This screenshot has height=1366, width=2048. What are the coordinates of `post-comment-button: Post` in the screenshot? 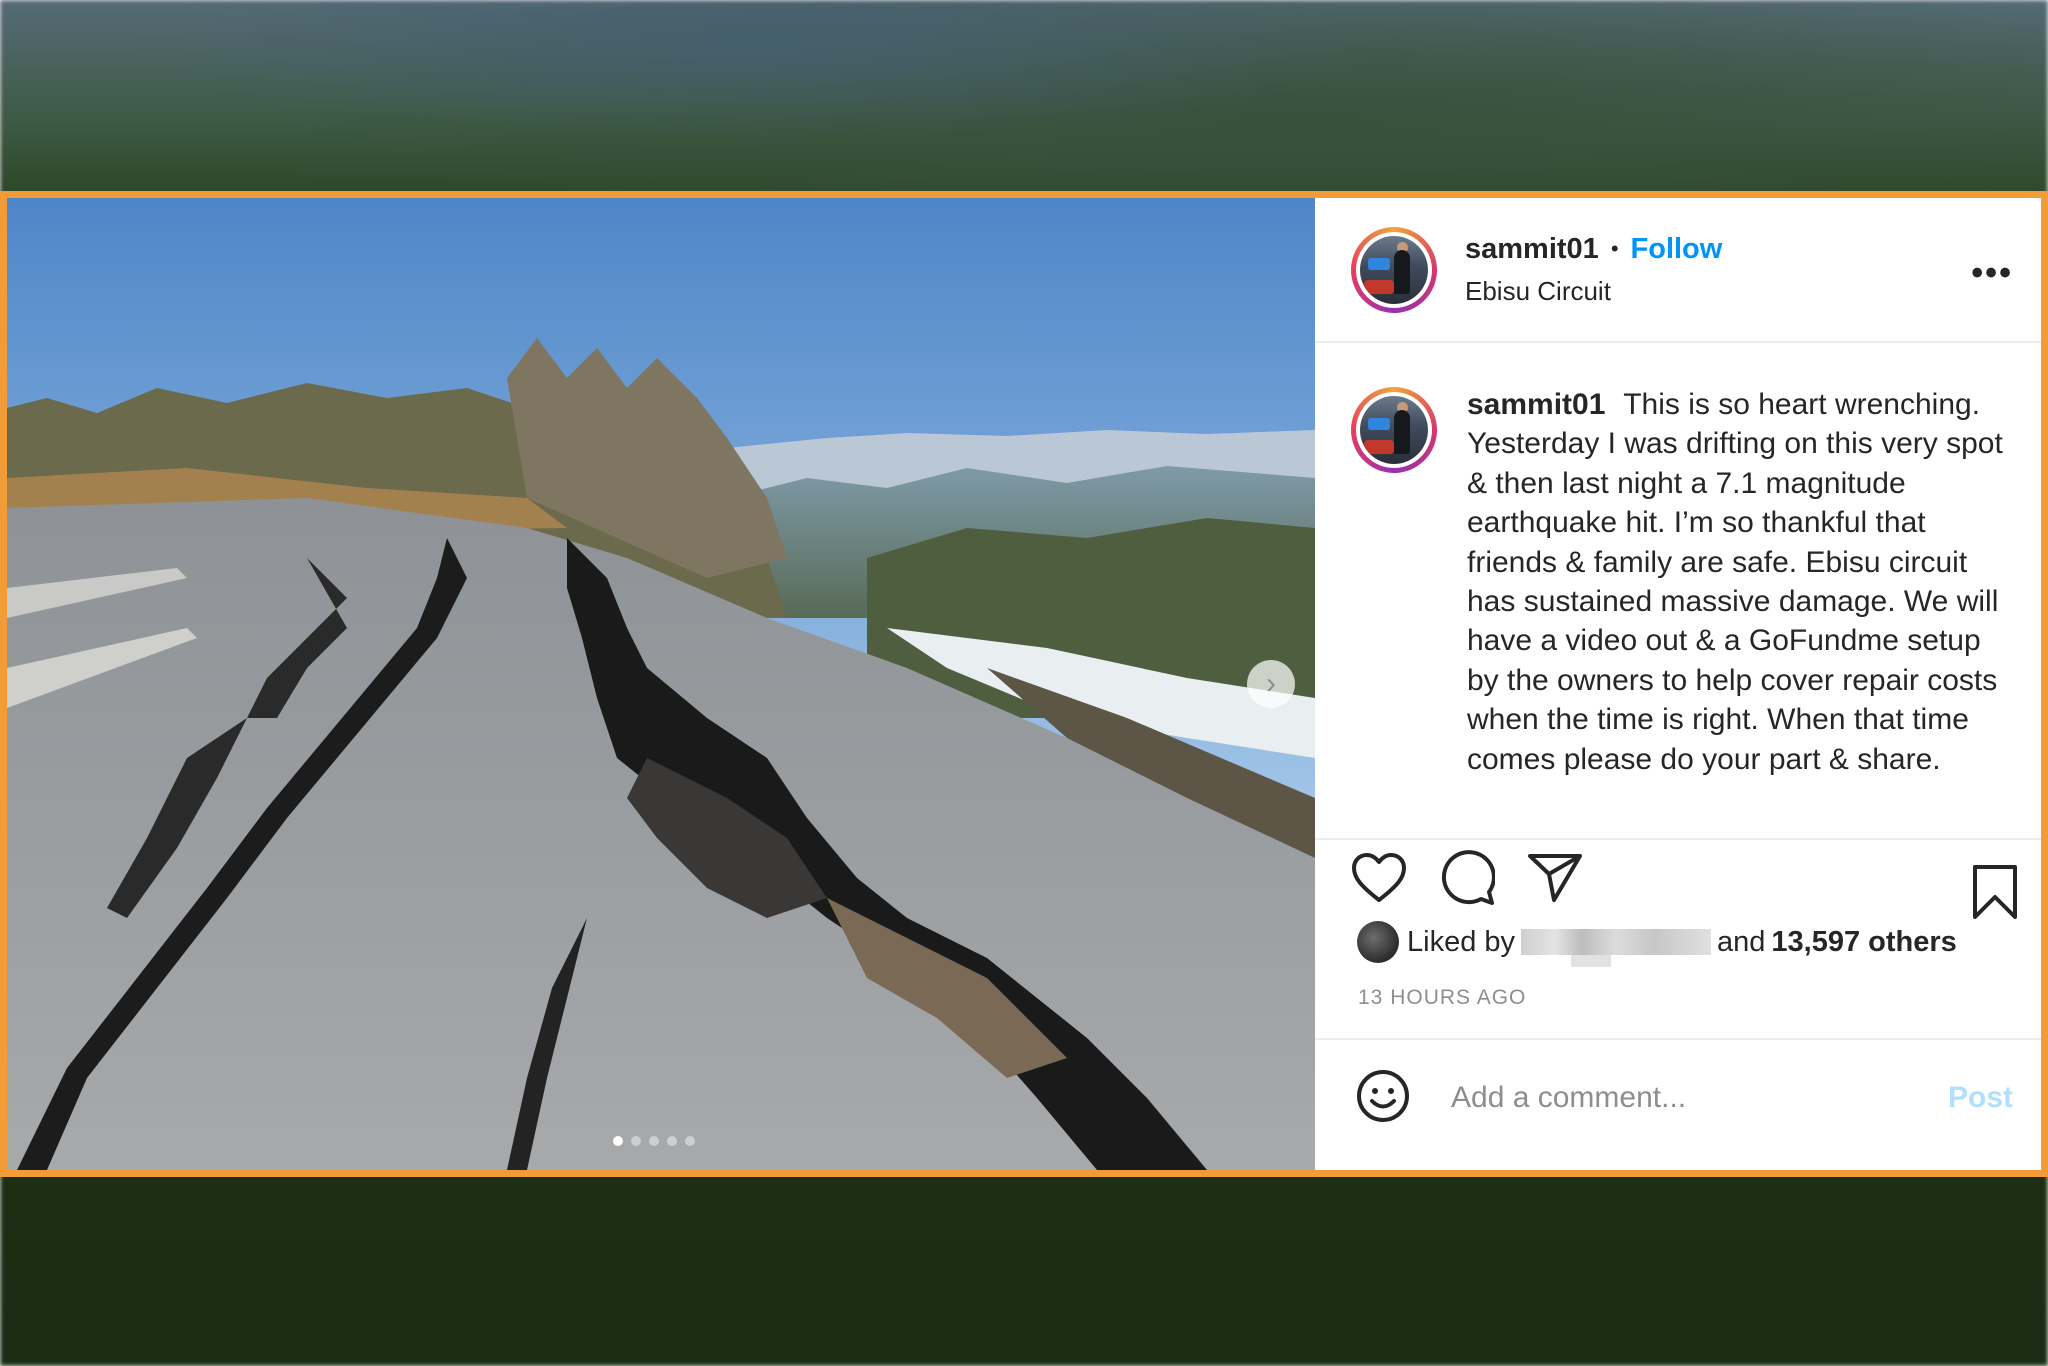 It's located at (1980, 1098).